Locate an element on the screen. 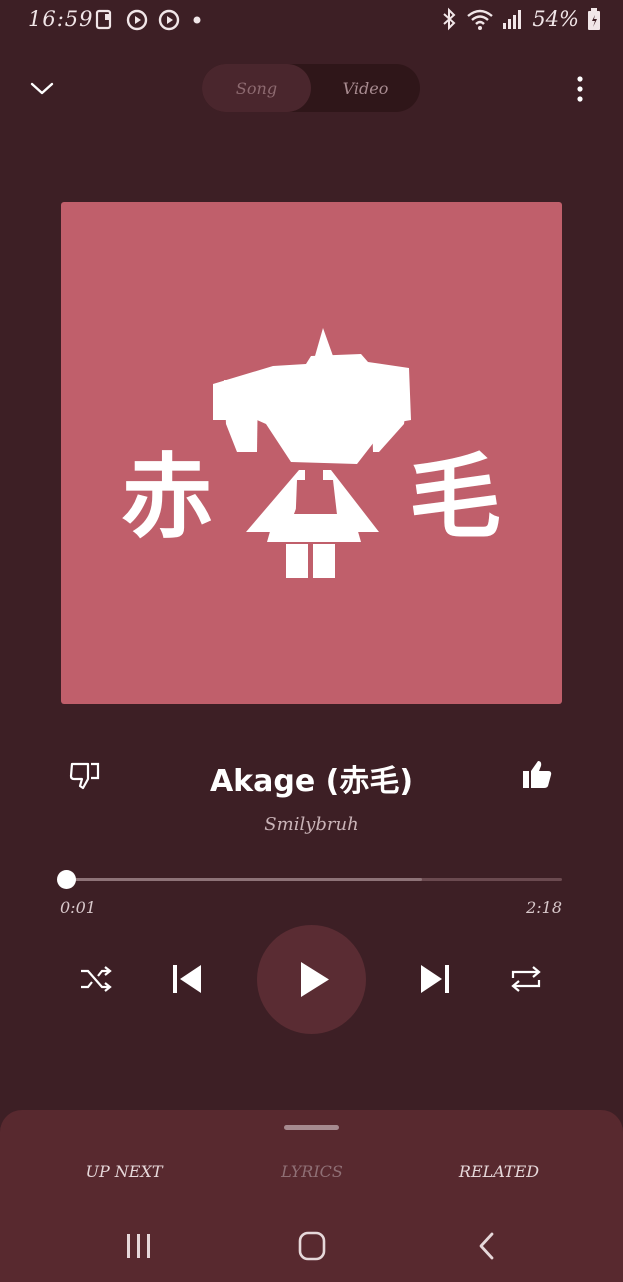  repeat-button is located at coordinates (526, 979).